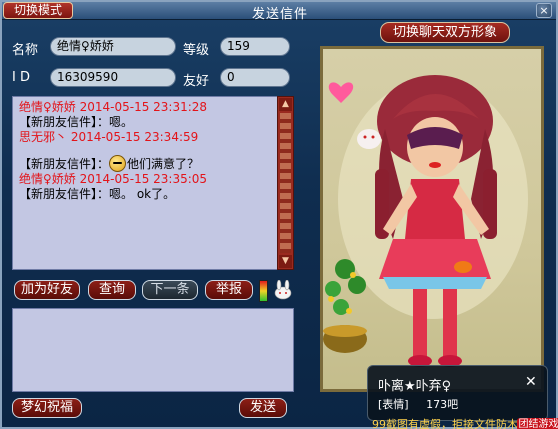 This screenshot has height=429, width=558. What do you see at coordinates (393, 404) in the screenshot?
I see `tooltip-label: [表情]` at bounding box center [393, 404].